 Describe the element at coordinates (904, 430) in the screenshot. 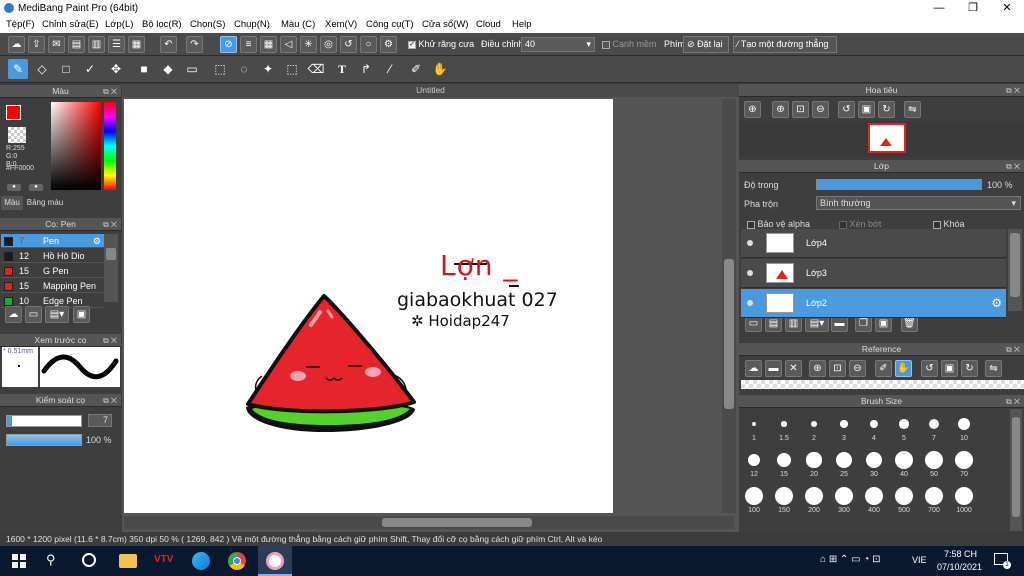

I see `brush-size-option: 5` at that location.